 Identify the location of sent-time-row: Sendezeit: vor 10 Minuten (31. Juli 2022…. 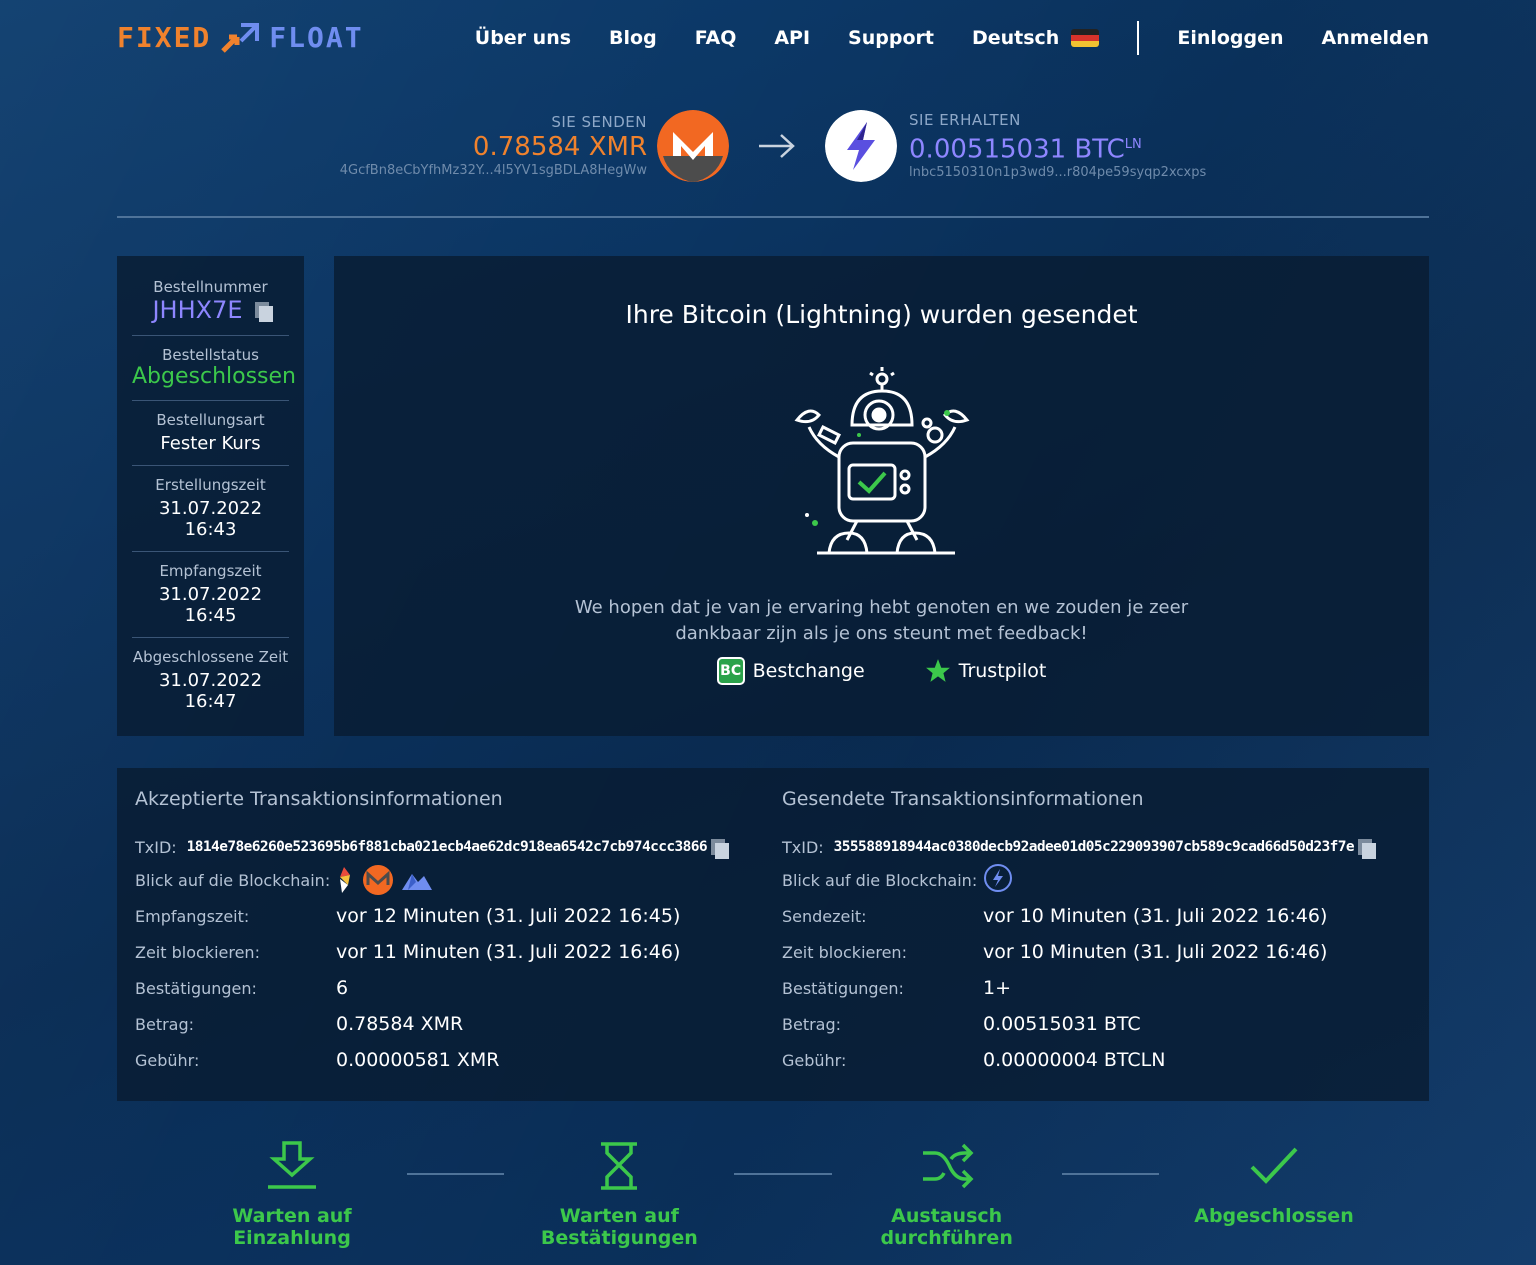
(1096, 916).